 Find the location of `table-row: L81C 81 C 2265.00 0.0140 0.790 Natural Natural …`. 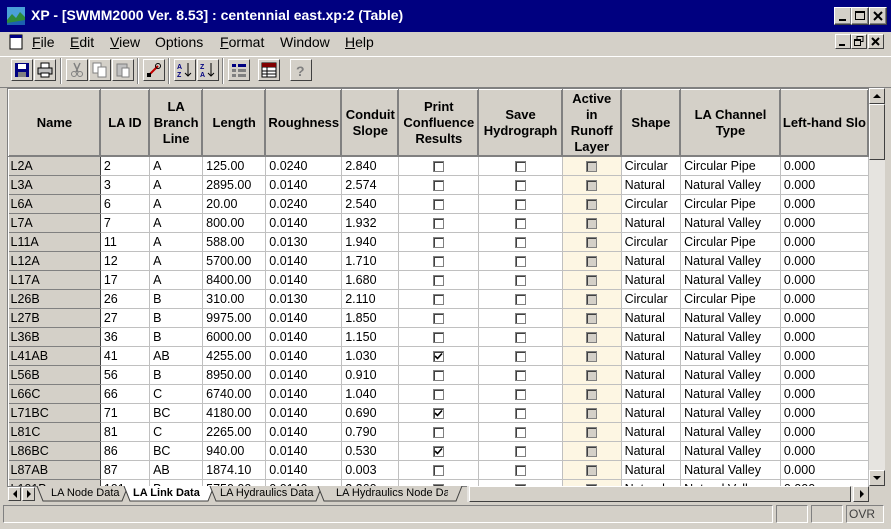

table-row: L81C 81 C 2265.00 0.0140 0.790 Natural Natural … is located at coordinates (438, 432).